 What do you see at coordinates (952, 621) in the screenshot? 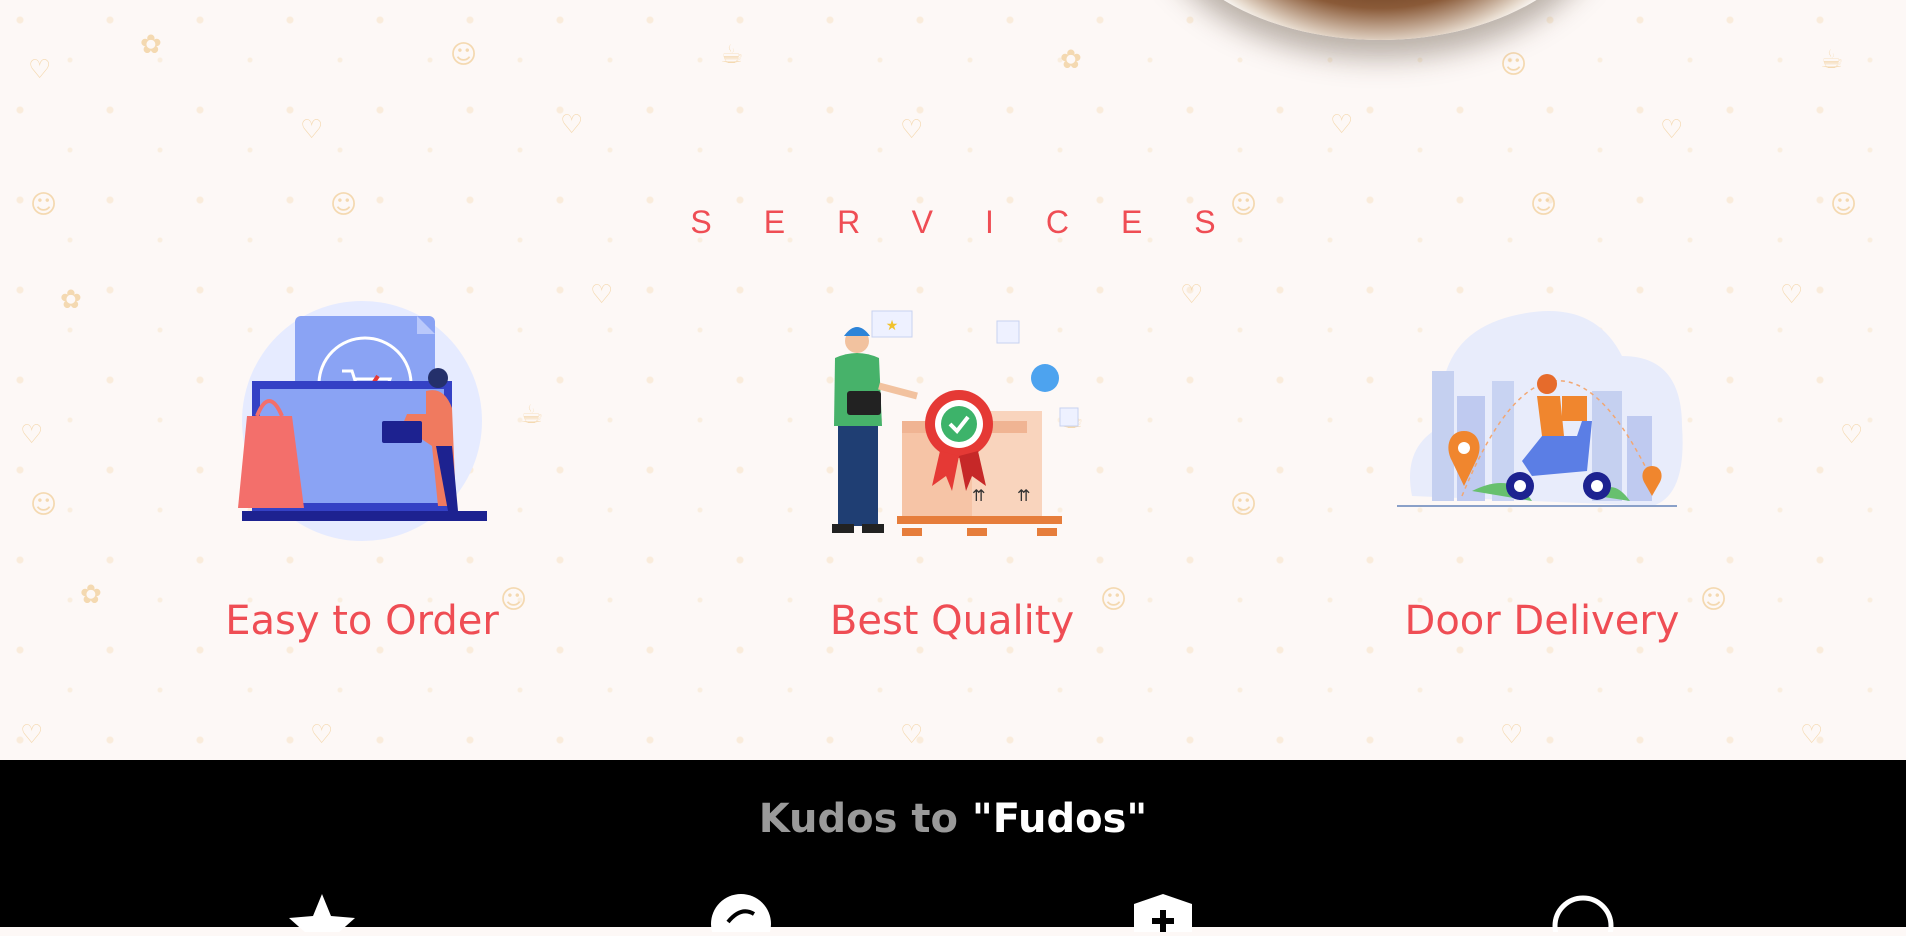
I see `service-label-best-quality: Best Quality` at bounding box center [952, 621].